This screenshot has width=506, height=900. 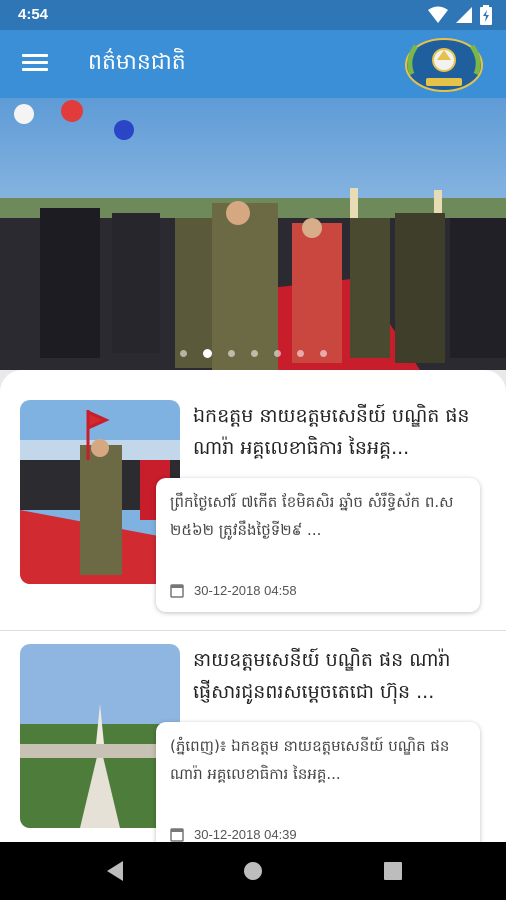 I want to click on app-bar: ពត៌មានជាតិ, so click(x=253, y=64).